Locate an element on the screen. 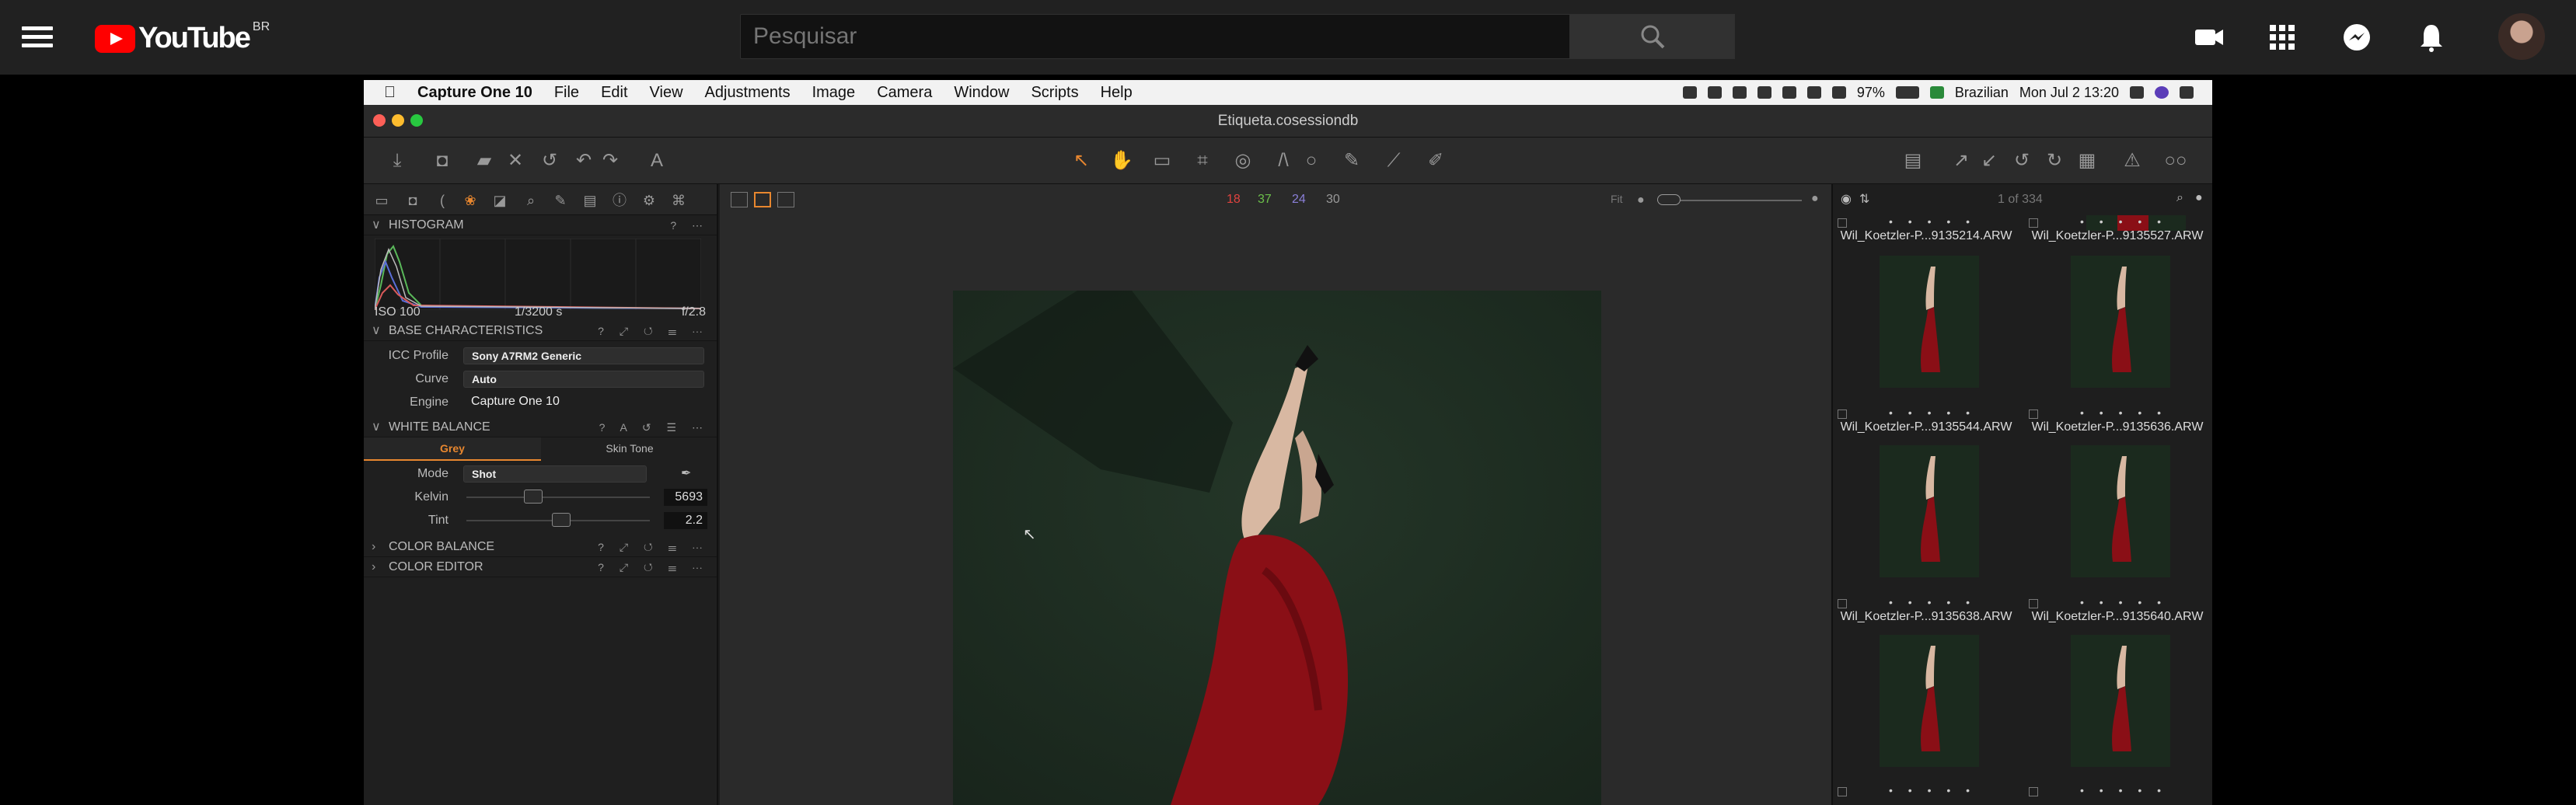 This screenshot has width=2576, height=805. grid-view-icon is located at coordinates (740, 199).